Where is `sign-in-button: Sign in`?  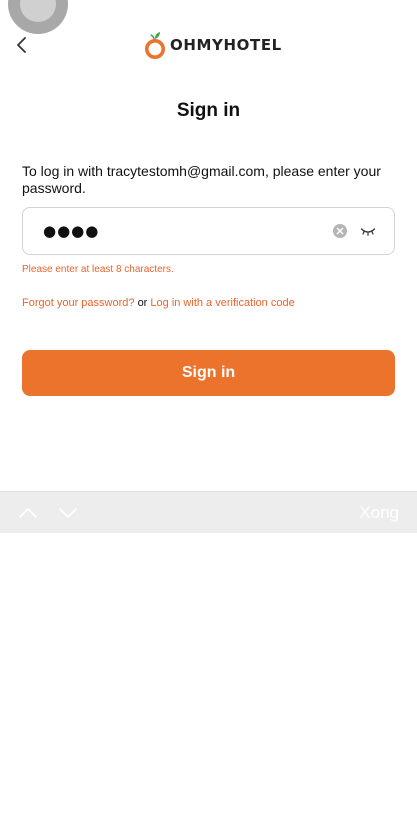
sign-in-button: Sign in is located at coordinates (208, 373).